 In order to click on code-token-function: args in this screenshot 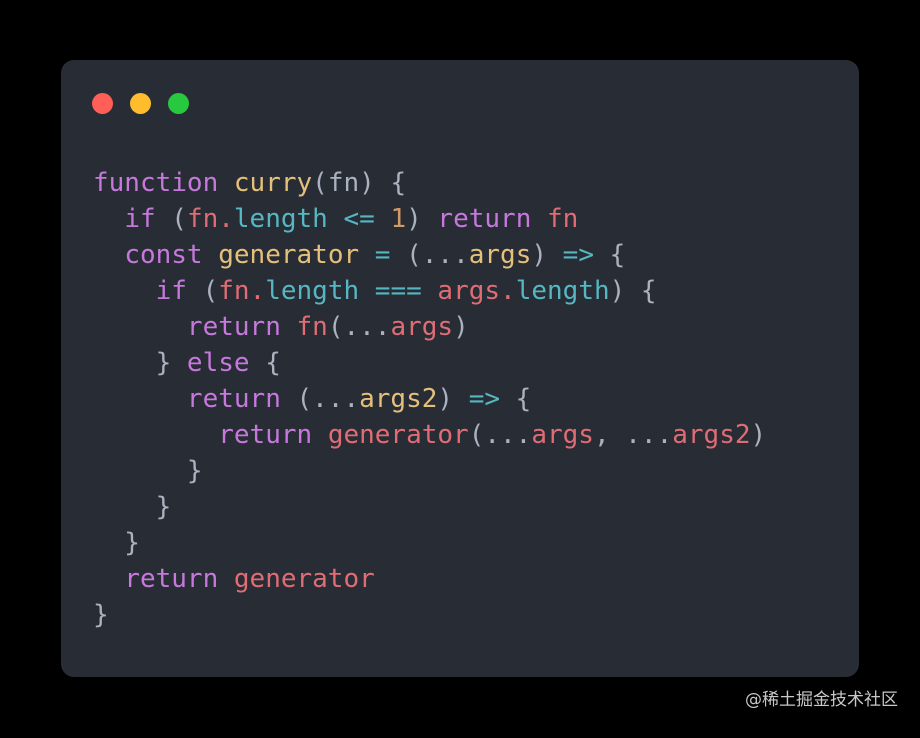, I will do `click(500, 255)`.